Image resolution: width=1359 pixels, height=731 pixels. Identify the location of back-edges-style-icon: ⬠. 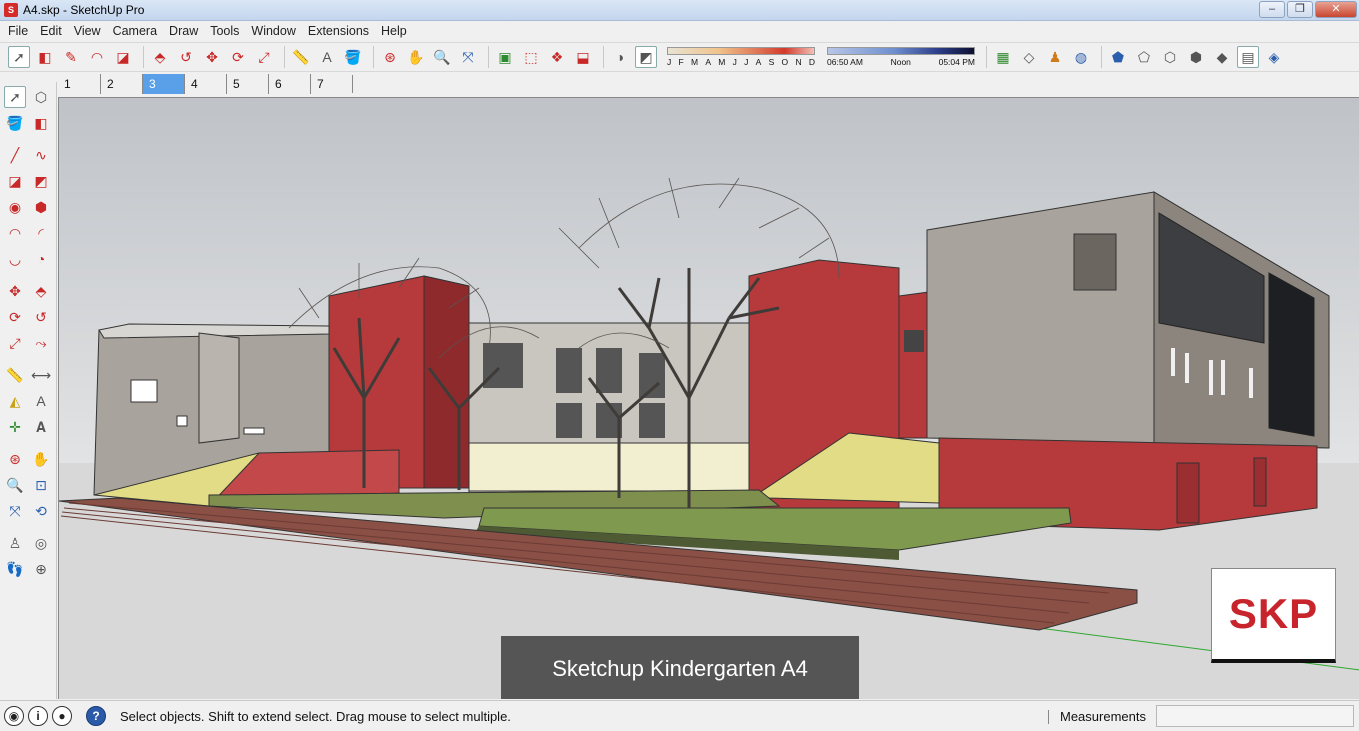
(1144, 57).